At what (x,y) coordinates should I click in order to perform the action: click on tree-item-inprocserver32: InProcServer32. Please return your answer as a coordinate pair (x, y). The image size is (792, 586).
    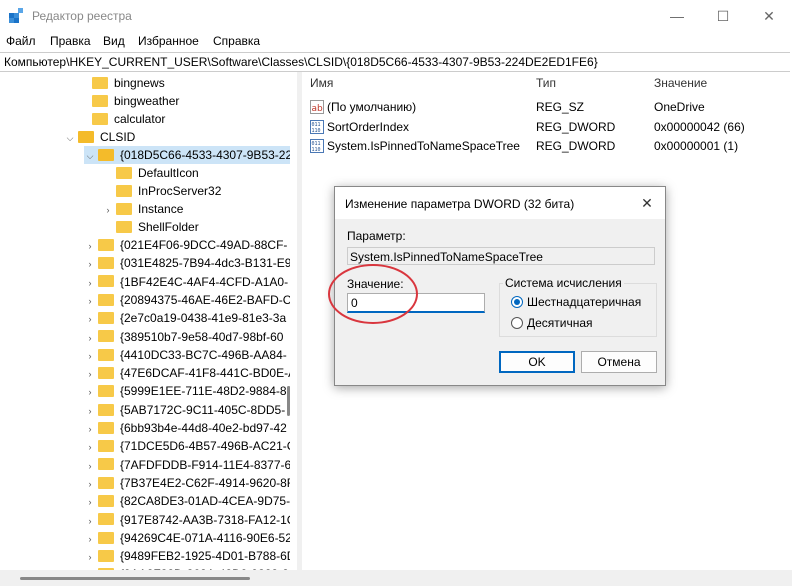
    Looking at the image, I should click on (161, 191).